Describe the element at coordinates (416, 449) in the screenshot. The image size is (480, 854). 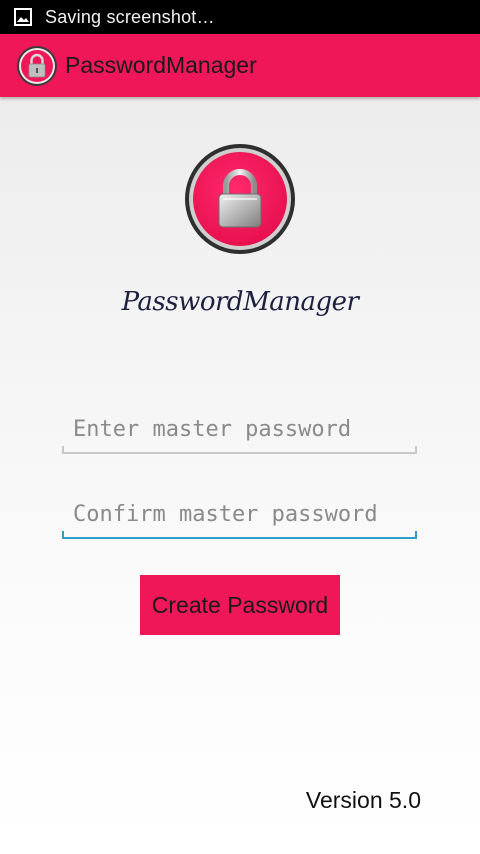
I see `master-password-underline-right` at that location.